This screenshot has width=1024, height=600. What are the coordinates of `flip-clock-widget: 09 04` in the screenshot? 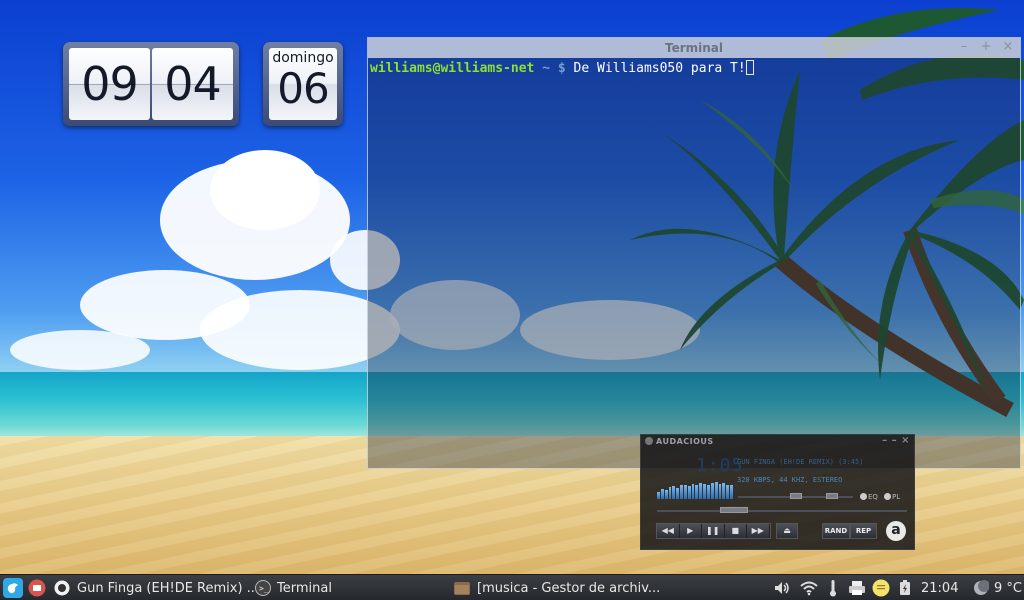 It's located at (151, 84).